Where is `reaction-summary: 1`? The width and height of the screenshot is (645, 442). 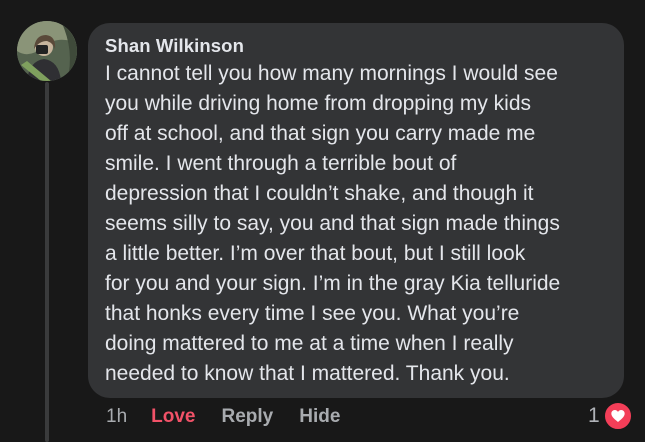 reaction-summary: 1 is located at coordinates (610, 416).